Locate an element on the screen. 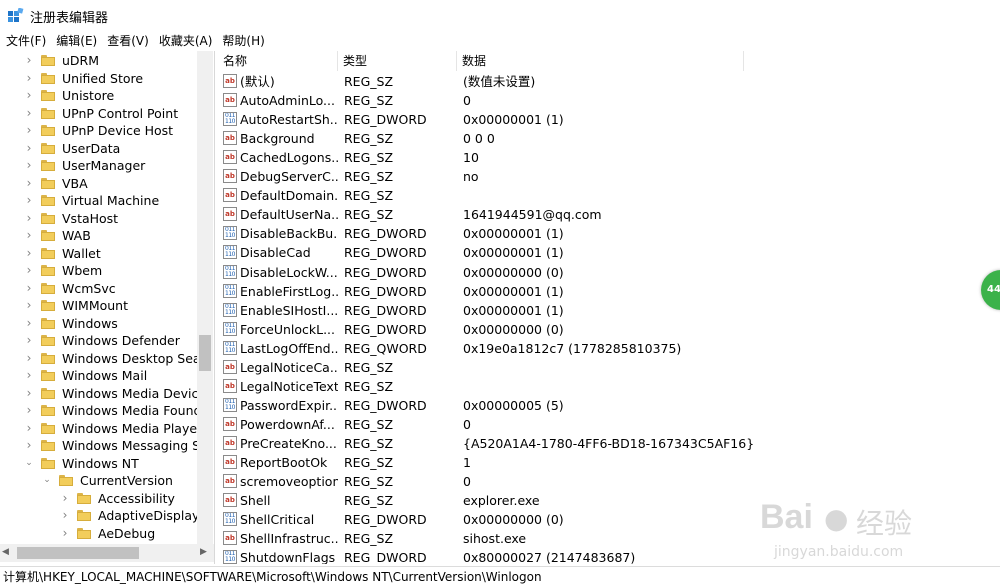  tree-item: › Windows Media Player is located at coordinates (107, 429).